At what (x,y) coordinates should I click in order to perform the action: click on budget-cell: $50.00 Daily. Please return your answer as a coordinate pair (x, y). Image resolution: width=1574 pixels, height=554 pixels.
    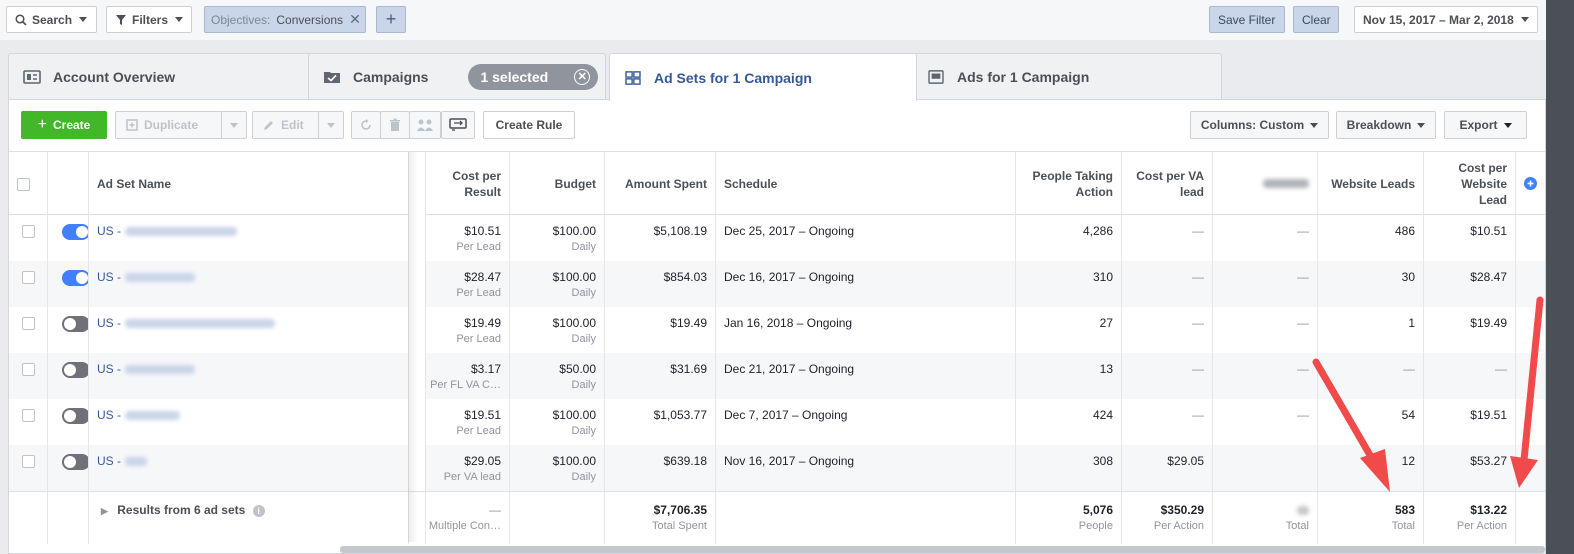
    Looking at the image, I should click on (557, 376).